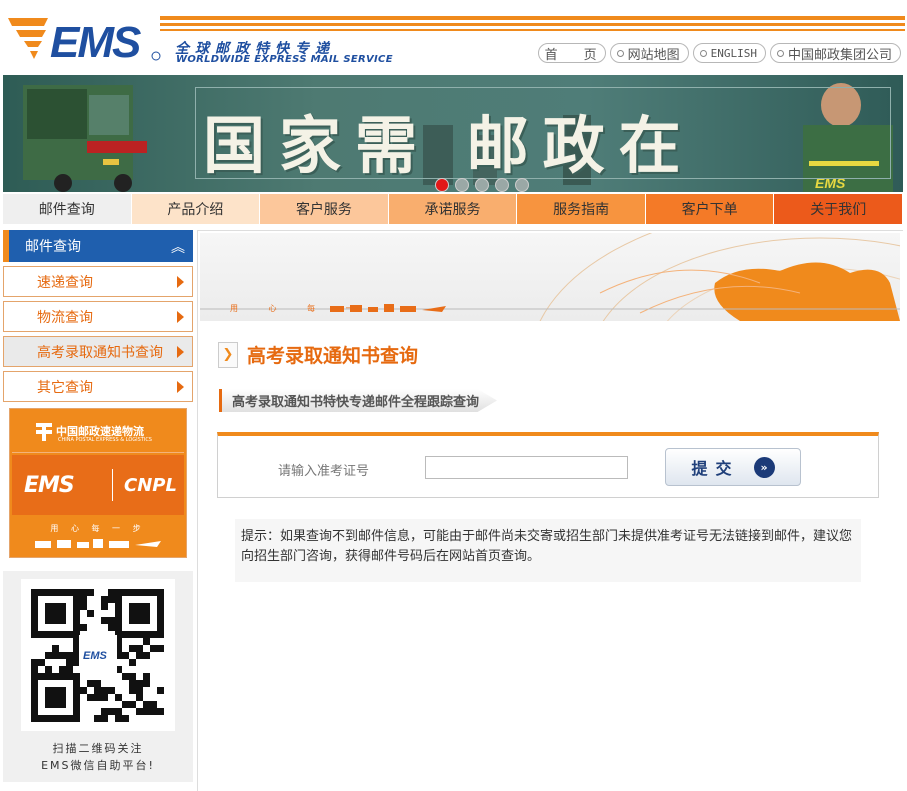  I want to click on submit-button-label: 提交, so click(715, 468).